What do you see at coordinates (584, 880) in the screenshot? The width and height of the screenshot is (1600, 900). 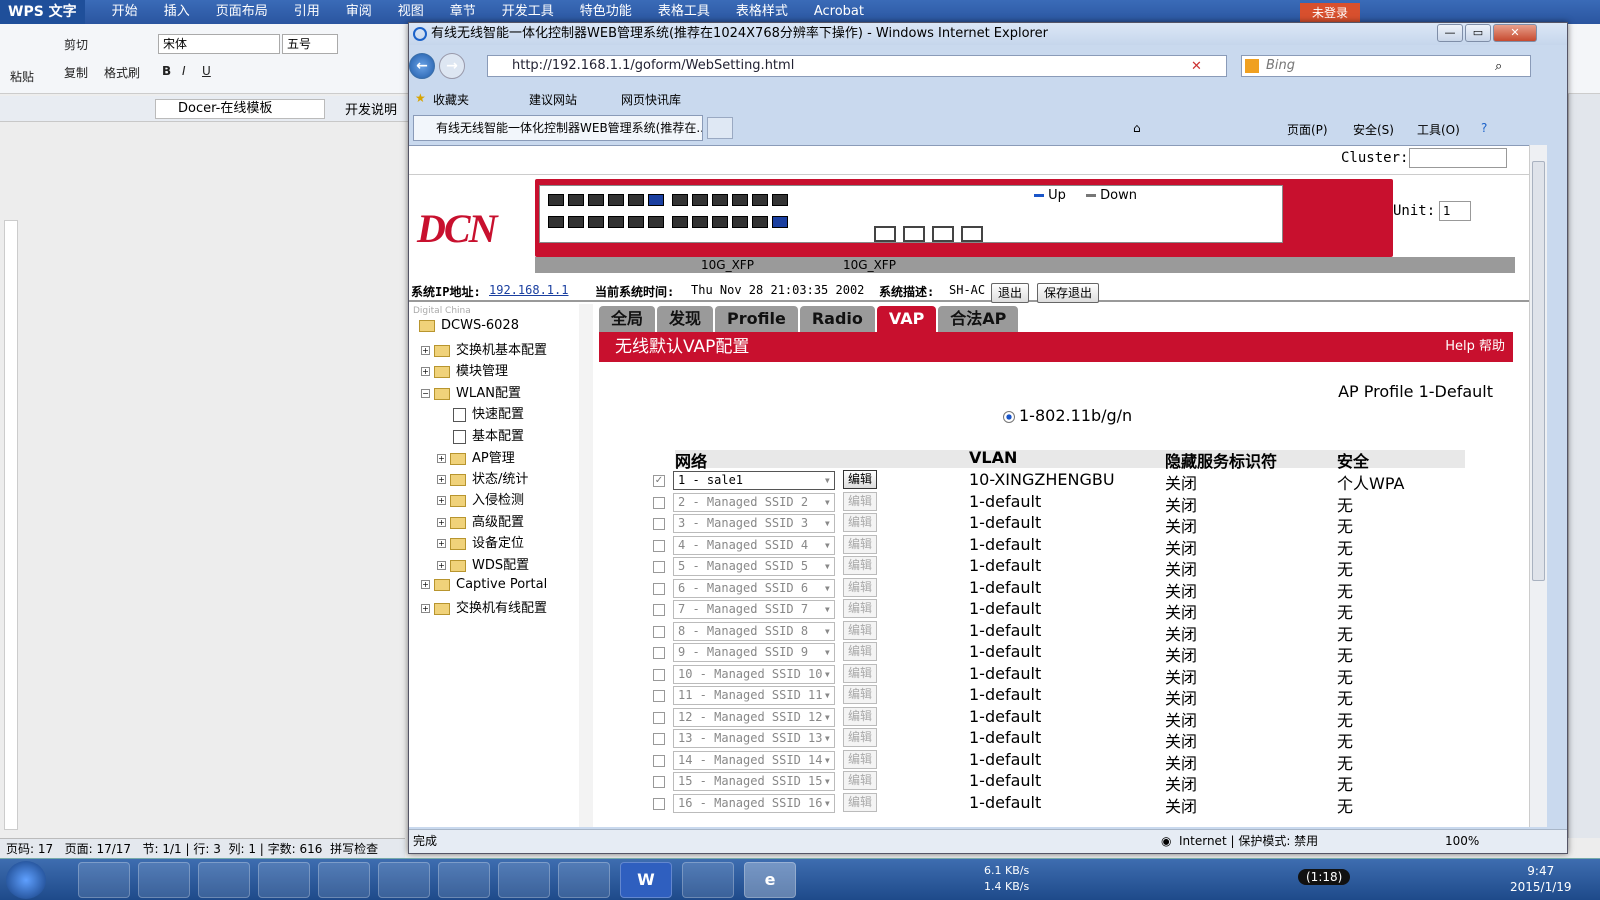 I see `app2-icon` at bounding box center [584, 880].